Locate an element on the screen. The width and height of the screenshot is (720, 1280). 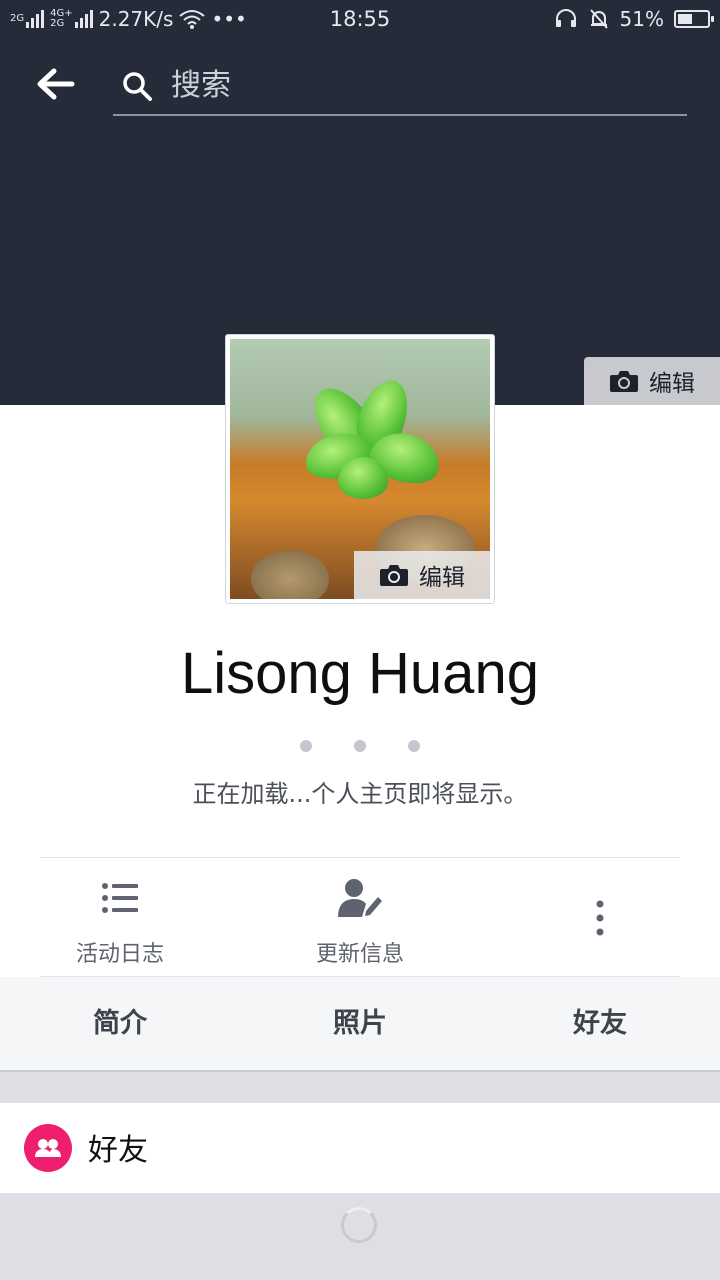
friends-icon is located at coordinates (48, 1148).